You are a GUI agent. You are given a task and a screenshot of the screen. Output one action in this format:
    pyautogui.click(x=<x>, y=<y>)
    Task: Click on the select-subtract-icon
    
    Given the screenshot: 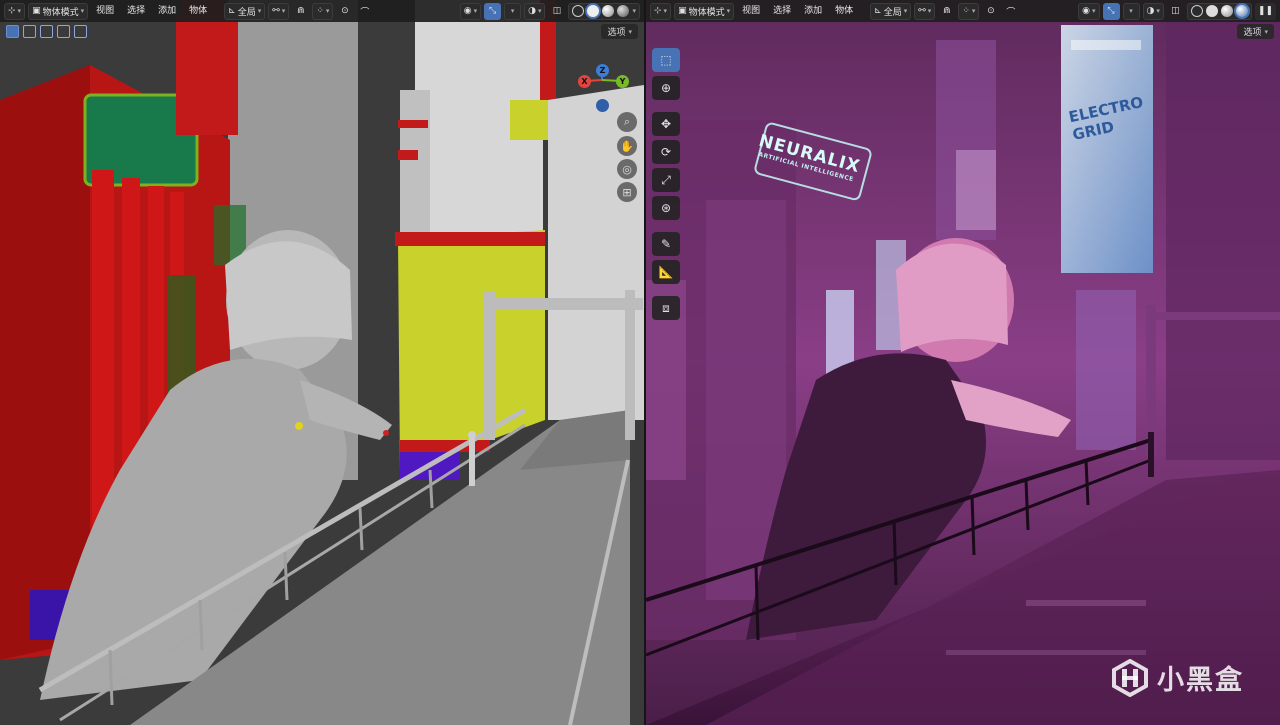 What is the action you would take?
    pyautogui.click(x=63, y=31)
    